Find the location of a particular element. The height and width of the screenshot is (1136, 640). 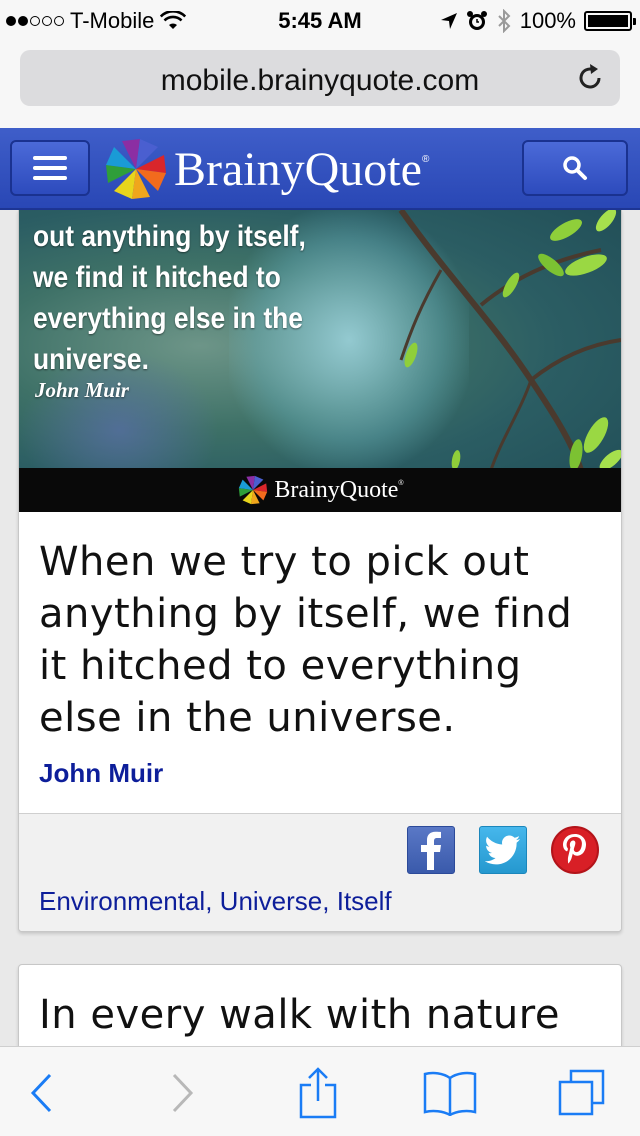

brand-name: BrainyQuote is located at coordinates (298, 169).